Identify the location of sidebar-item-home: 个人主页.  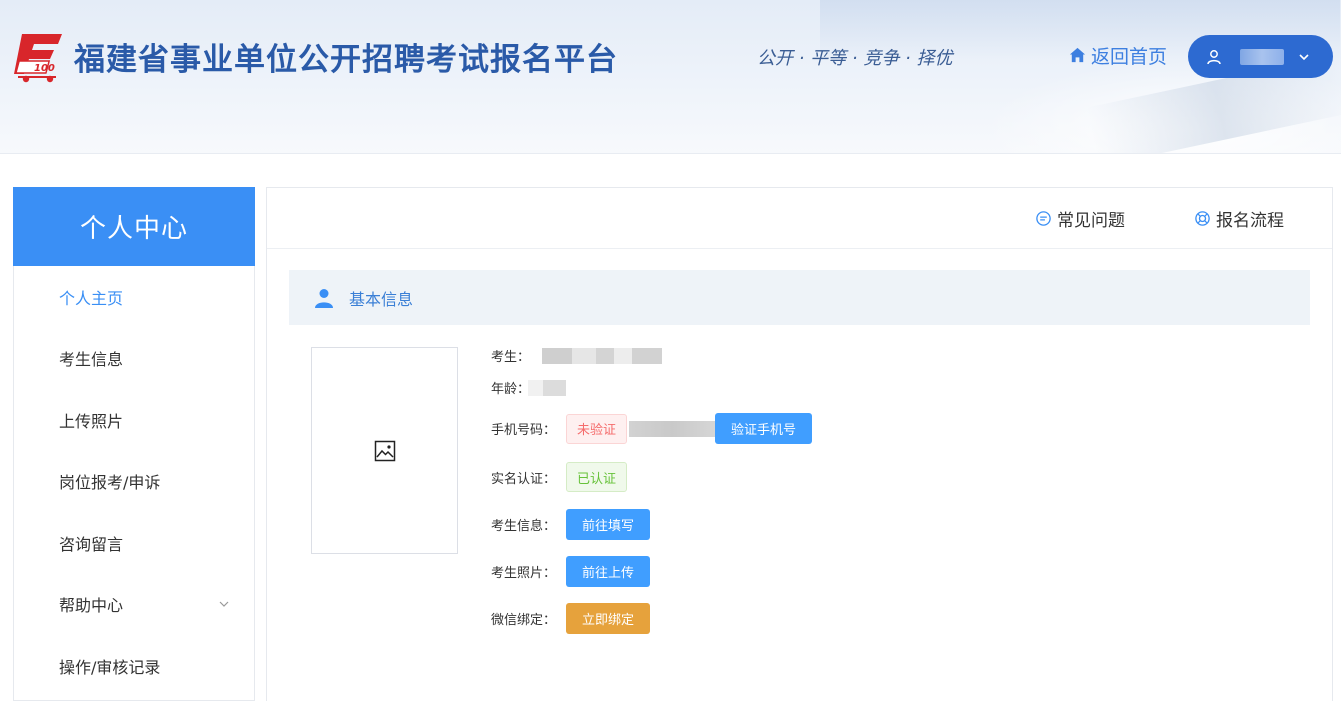
(134, 297).